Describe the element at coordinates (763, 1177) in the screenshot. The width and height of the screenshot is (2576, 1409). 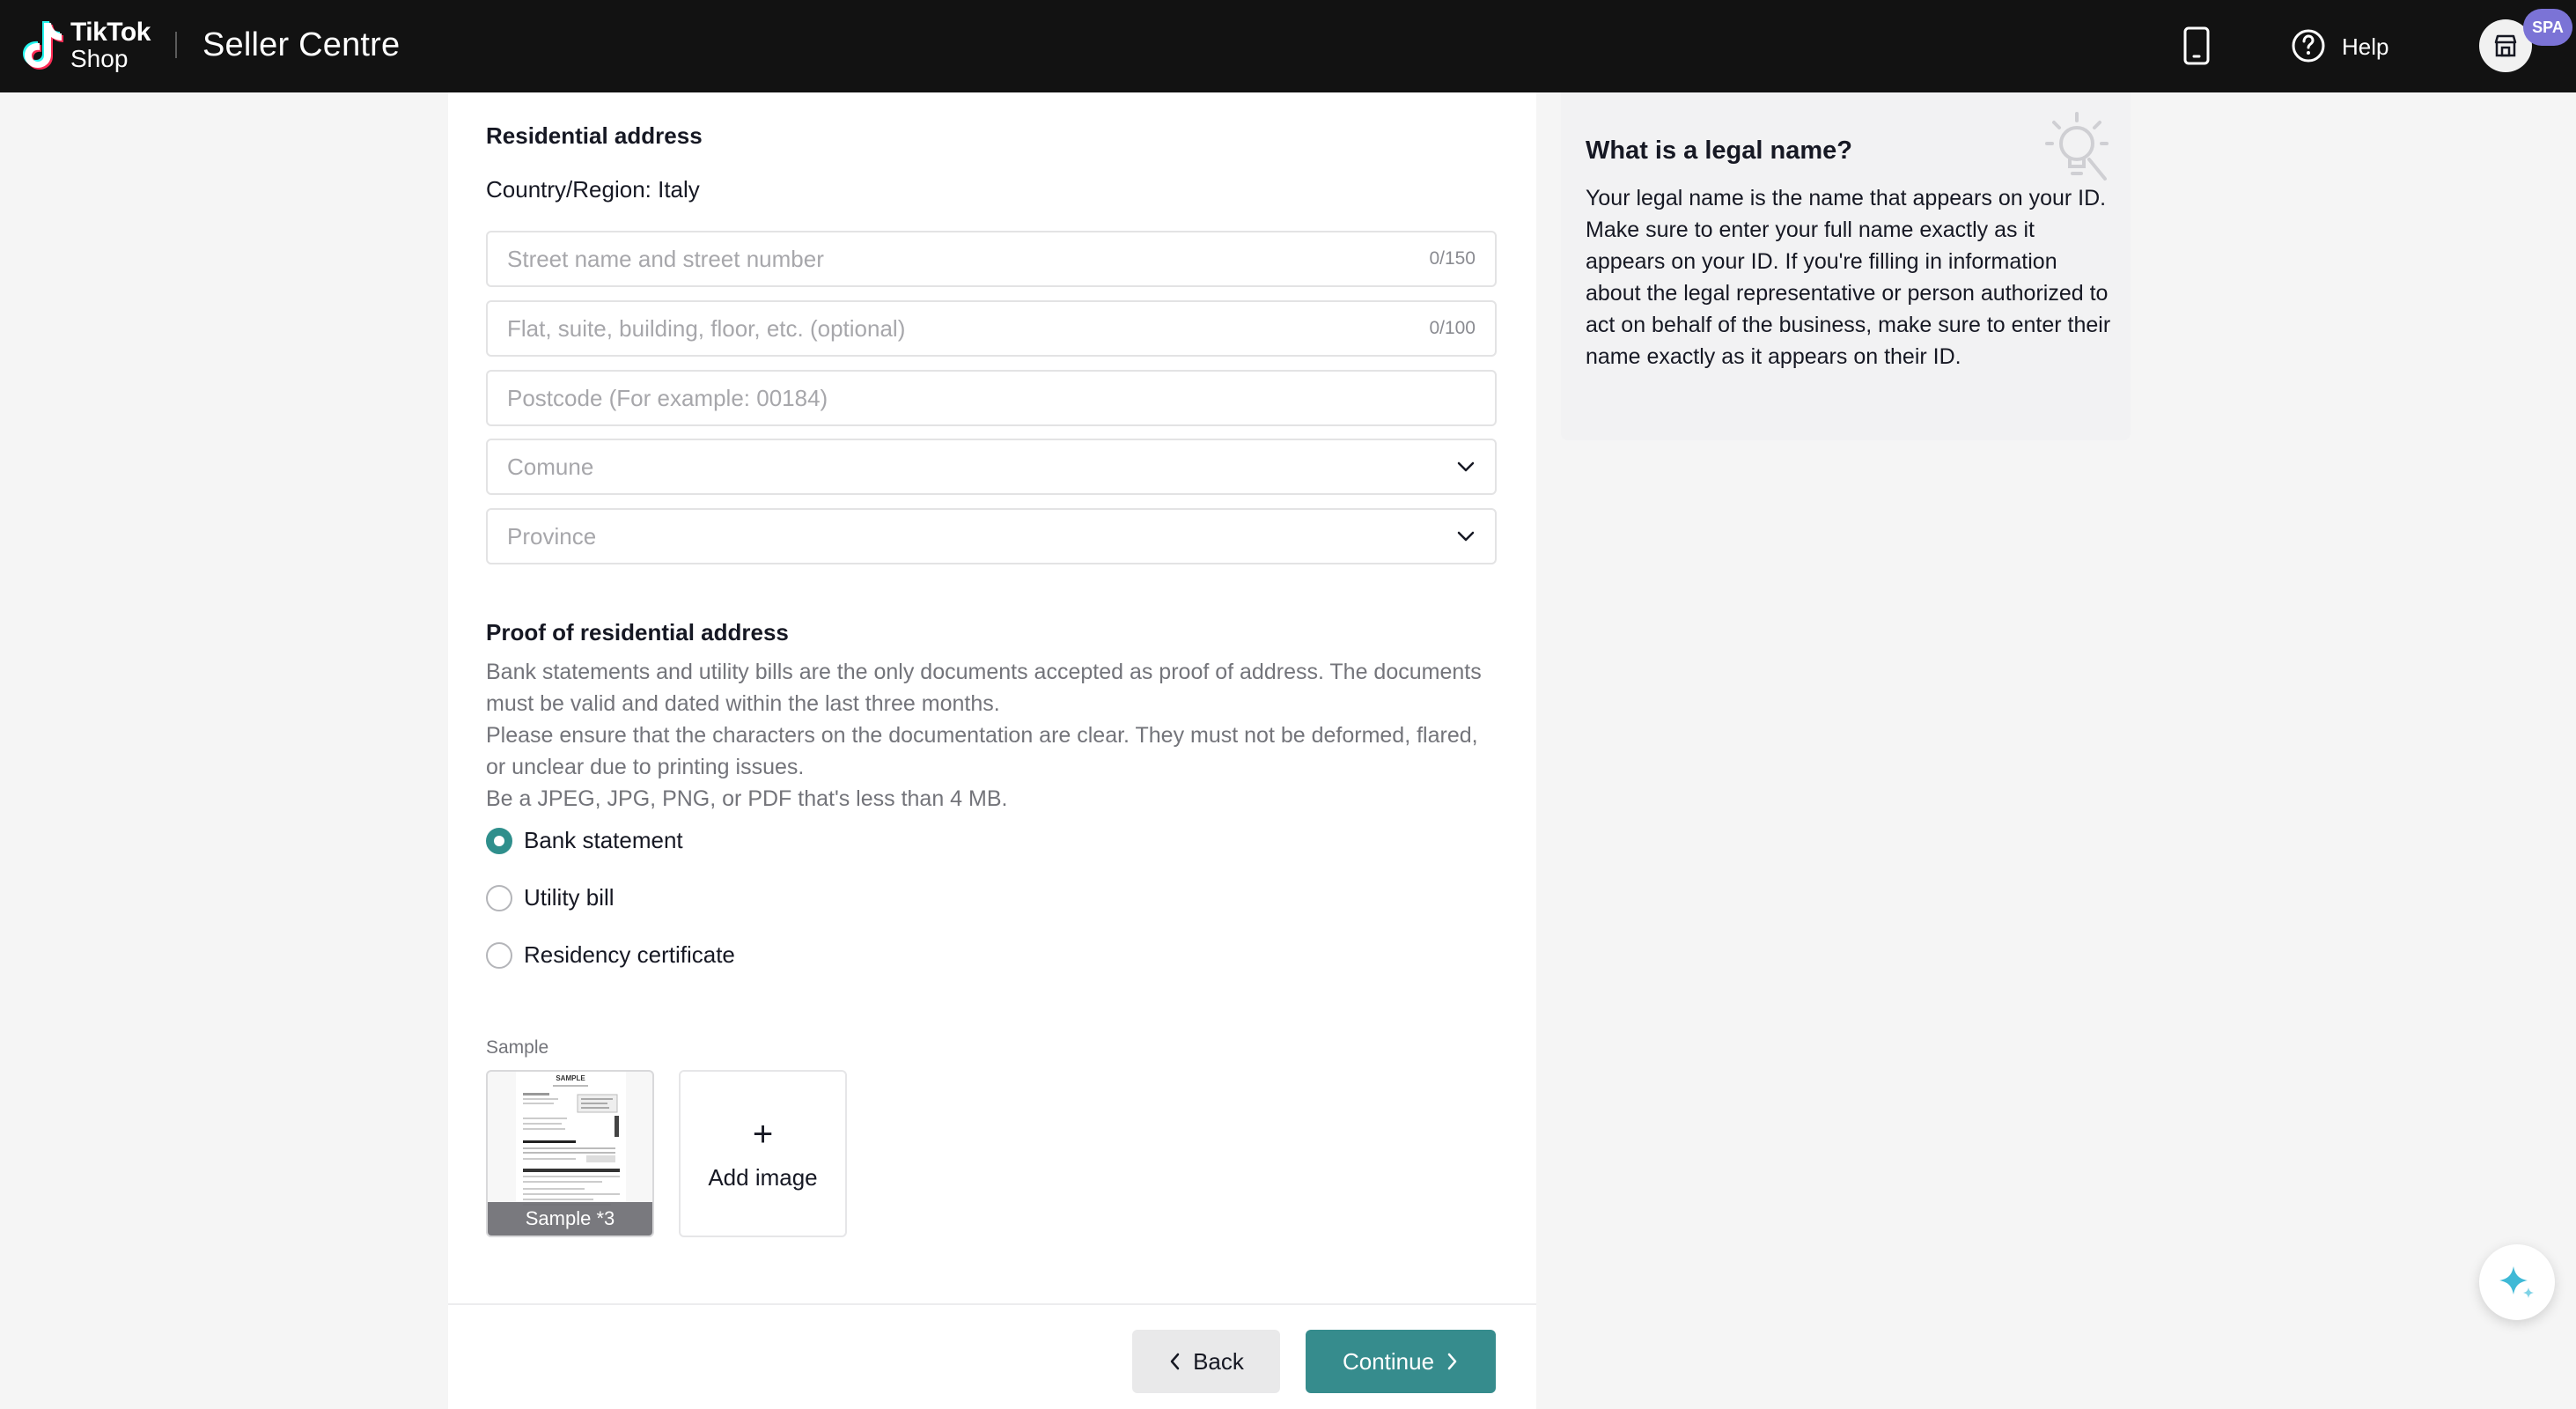
I see `add-image-label: Add image` at that location.